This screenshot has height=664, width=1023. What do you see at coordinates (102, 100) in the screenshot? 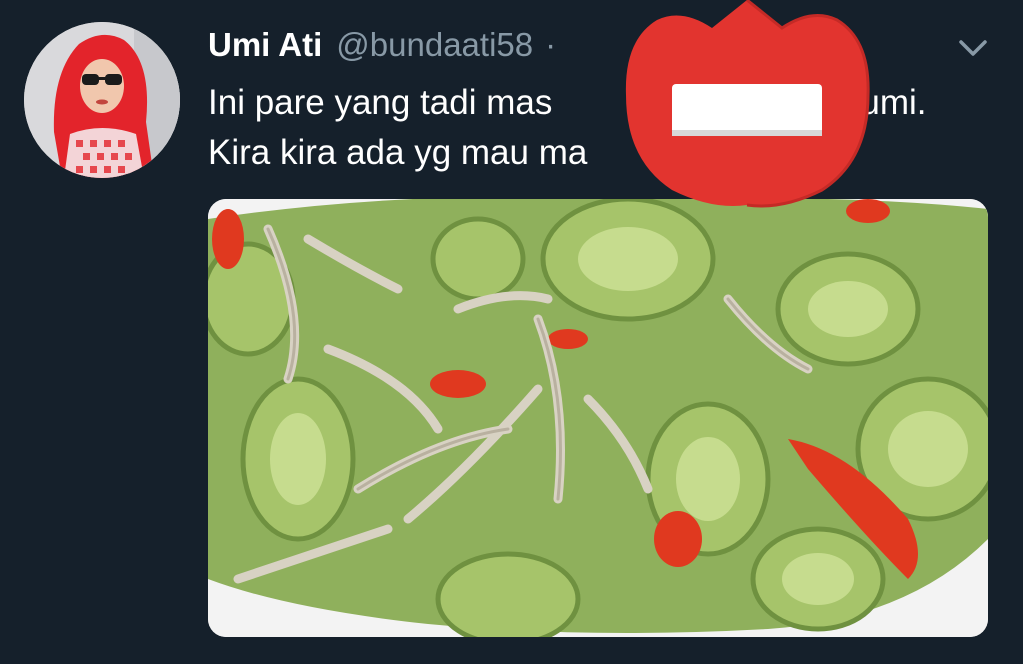
I see `author-avatar` at bounding box center [102, 100].